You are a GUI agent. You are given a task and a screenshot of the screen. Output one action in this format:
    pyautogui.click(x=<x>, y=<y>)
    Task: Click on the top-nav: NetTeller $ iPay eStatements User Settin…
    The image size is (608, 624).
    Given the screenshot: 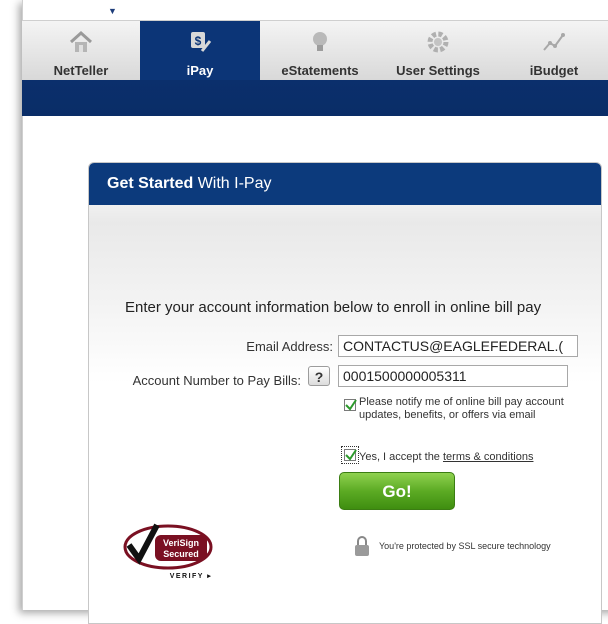 What is the action you would take?
    pyautogui.click(x=315, y=50)
    